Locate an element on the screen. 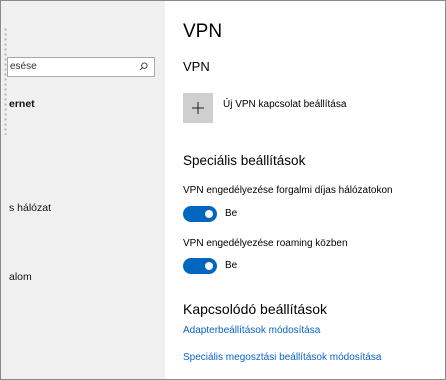 This screenshot has height=380, width=446. search-icon is located at coordinates (143, 66).